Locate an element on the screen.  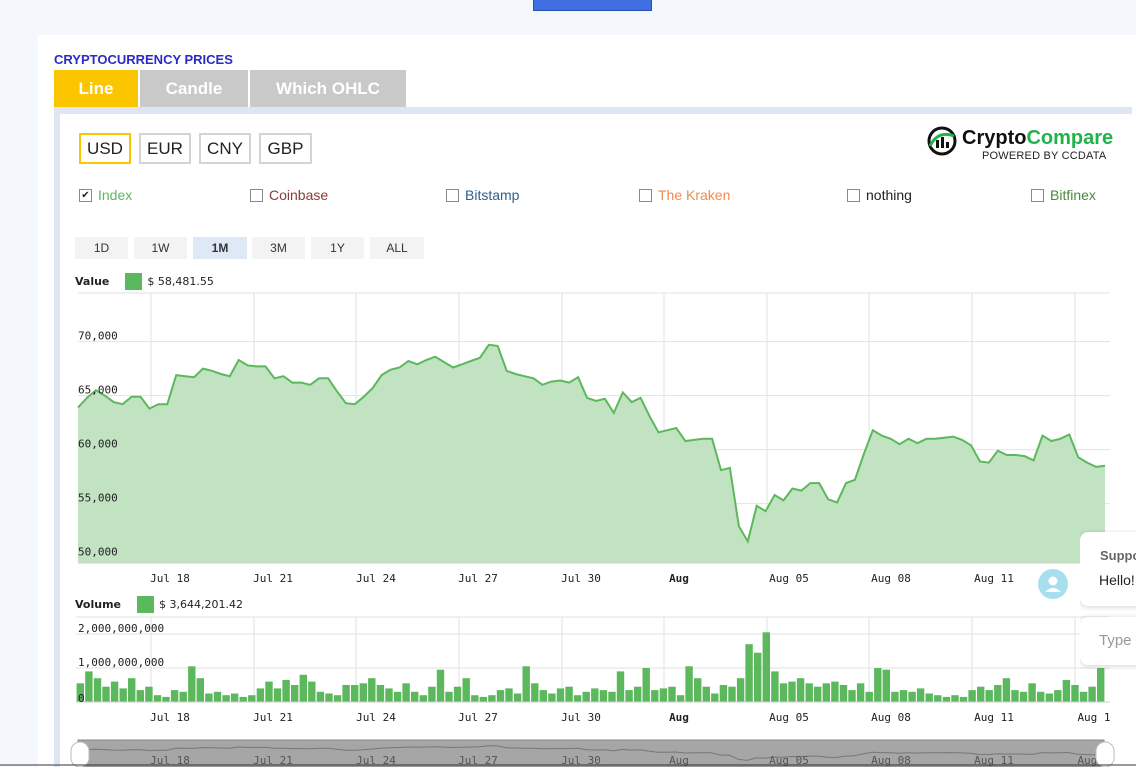
volume-x-tick: Aug 05 is located at coordinates (789, 717).